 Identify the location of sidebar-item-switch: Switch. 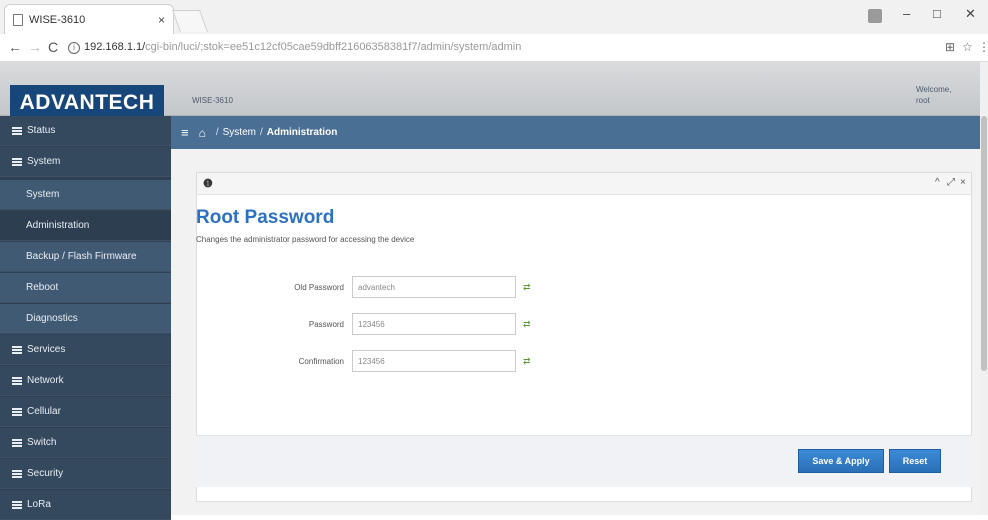
(85, 443).